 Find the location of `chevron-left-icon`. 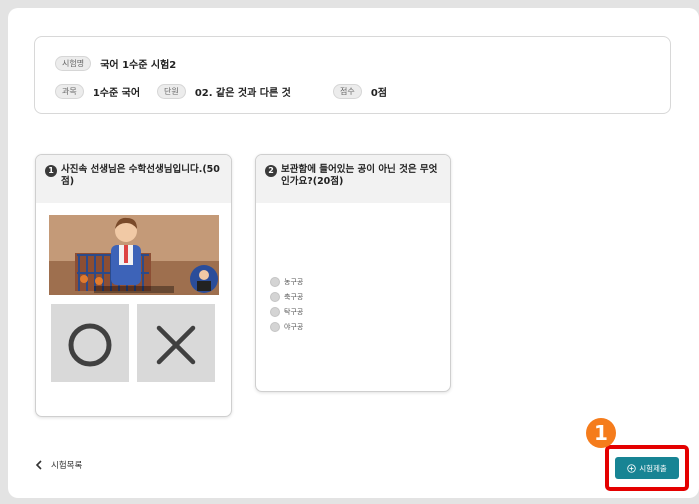

chevron-left-icon is located at coordinates (38, 465).